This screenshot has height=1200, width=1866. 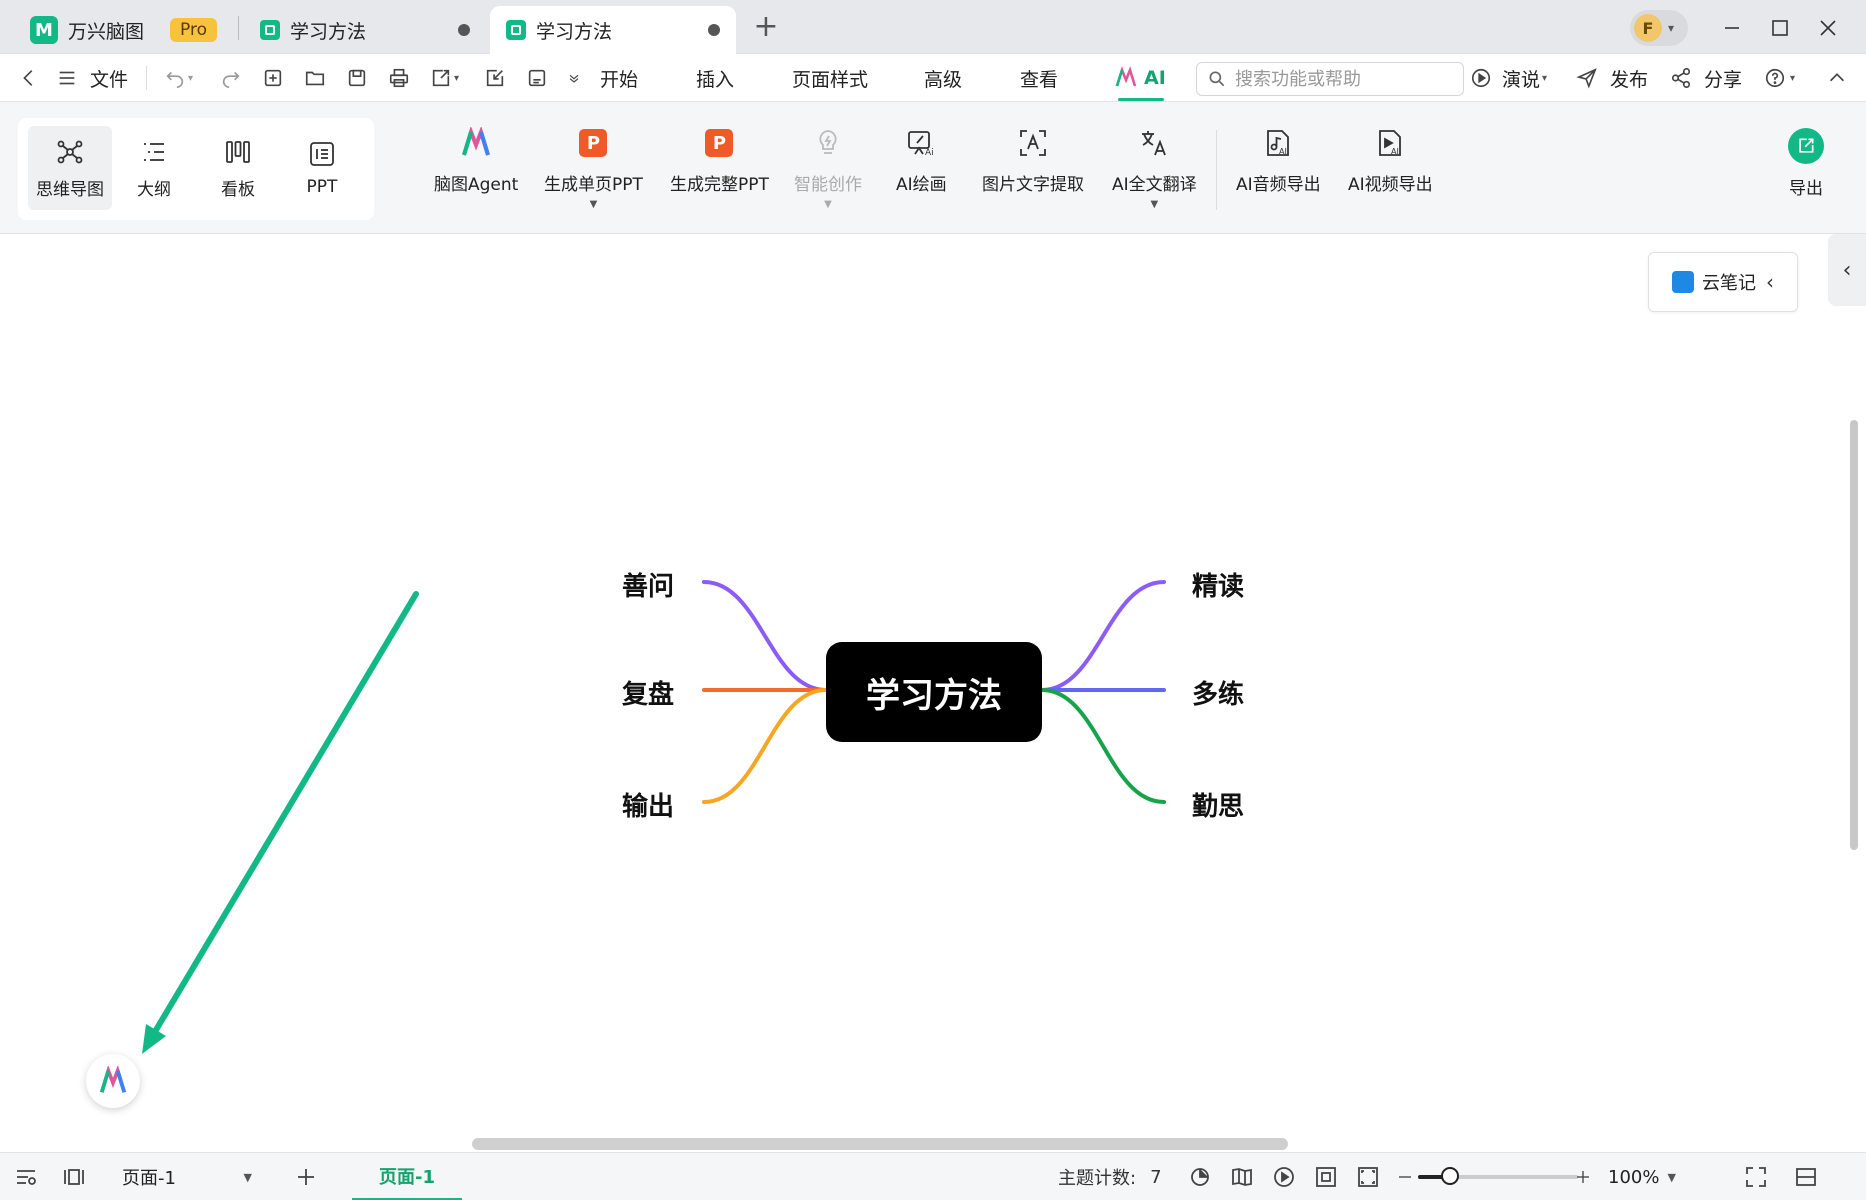 I want to click on topic-jingdu: 精读, so click(x=1218, y=584).